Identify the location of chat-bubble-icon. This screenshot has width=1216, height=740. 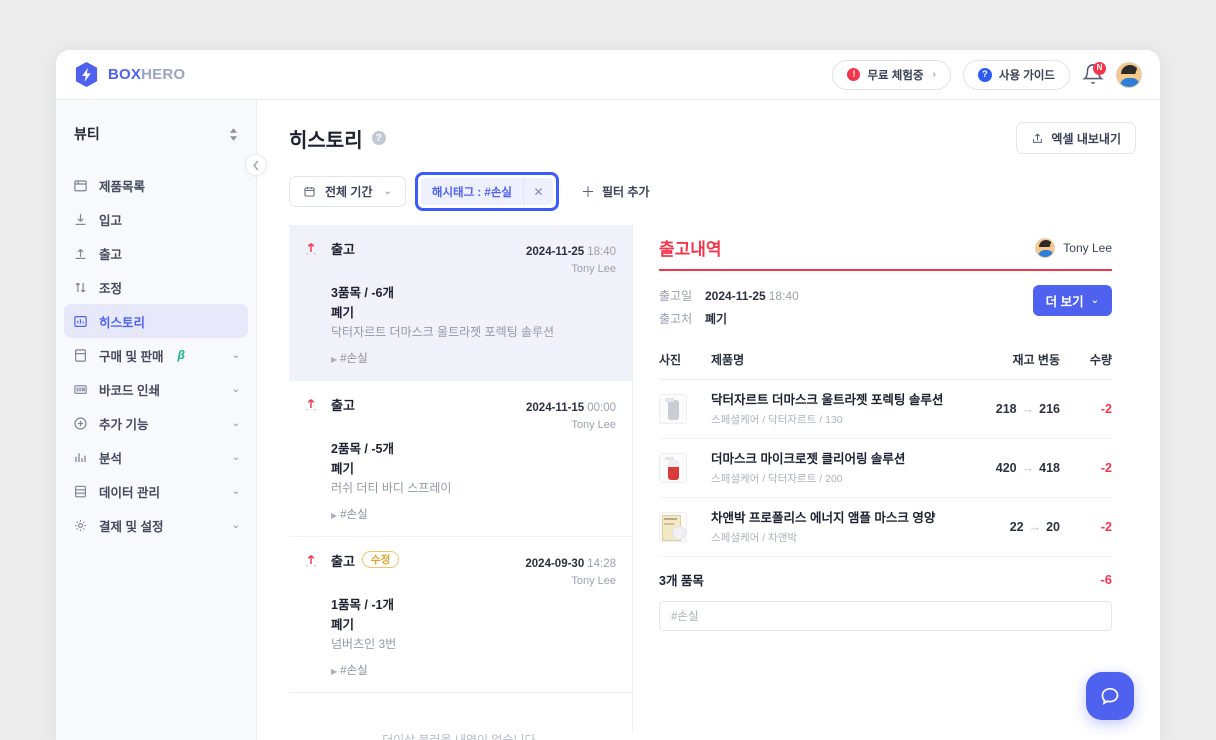
(1110, 696).